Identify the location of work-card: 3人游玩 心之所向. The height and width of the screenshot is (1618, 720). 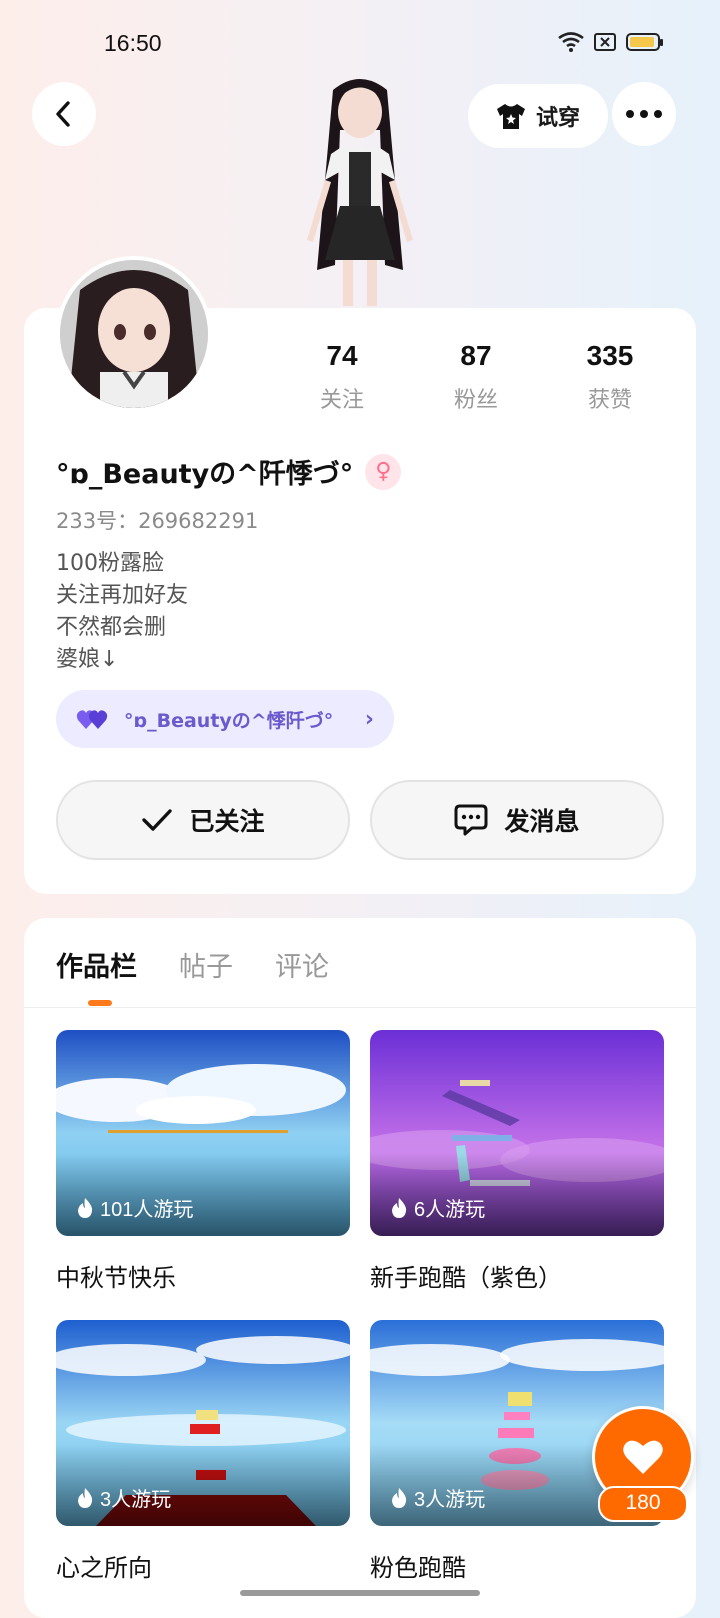
(203, 1451).